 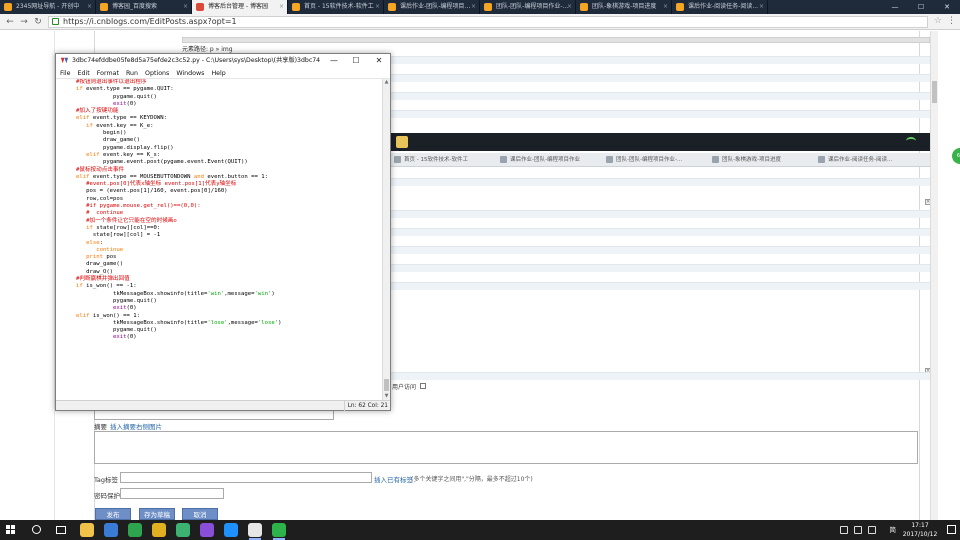 What do you see at coordinates (136, 426) in the screenshot?
I see `insert-summary-image-link: 插入摘要右侧图片` at bounding box center [136, 426].